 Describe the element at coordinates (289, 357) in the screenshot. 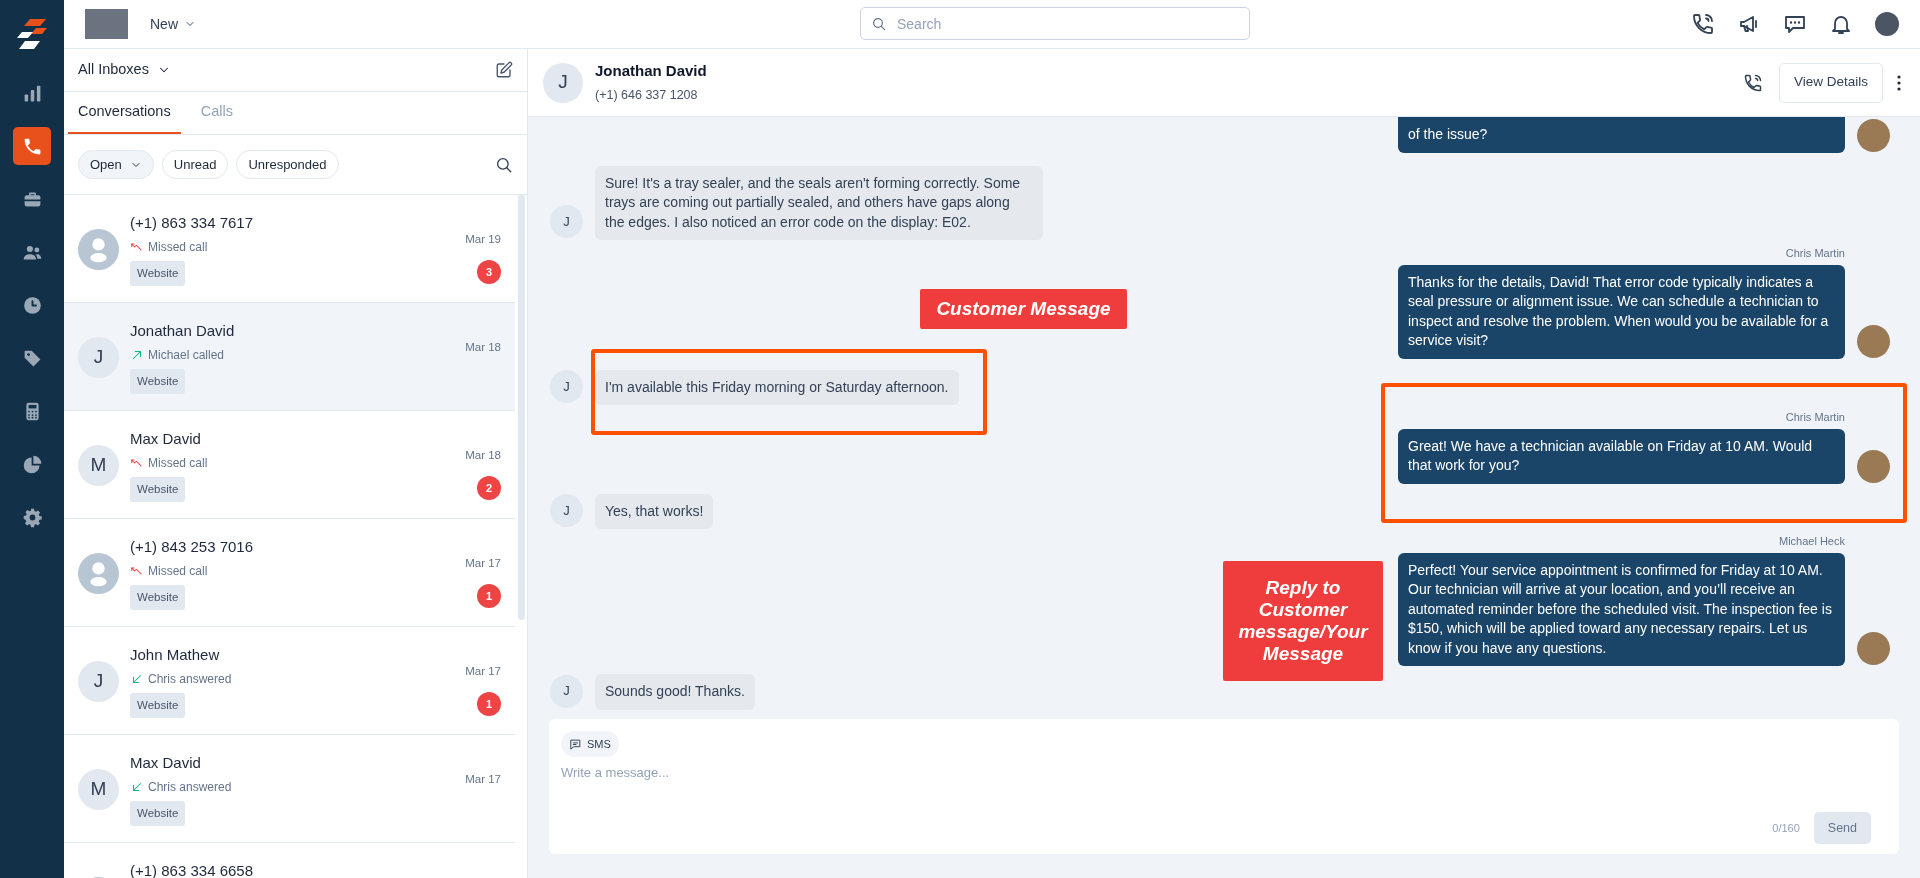

I see `conversation-item: J Jonathan David Michael called Website Mar 18` at that location.